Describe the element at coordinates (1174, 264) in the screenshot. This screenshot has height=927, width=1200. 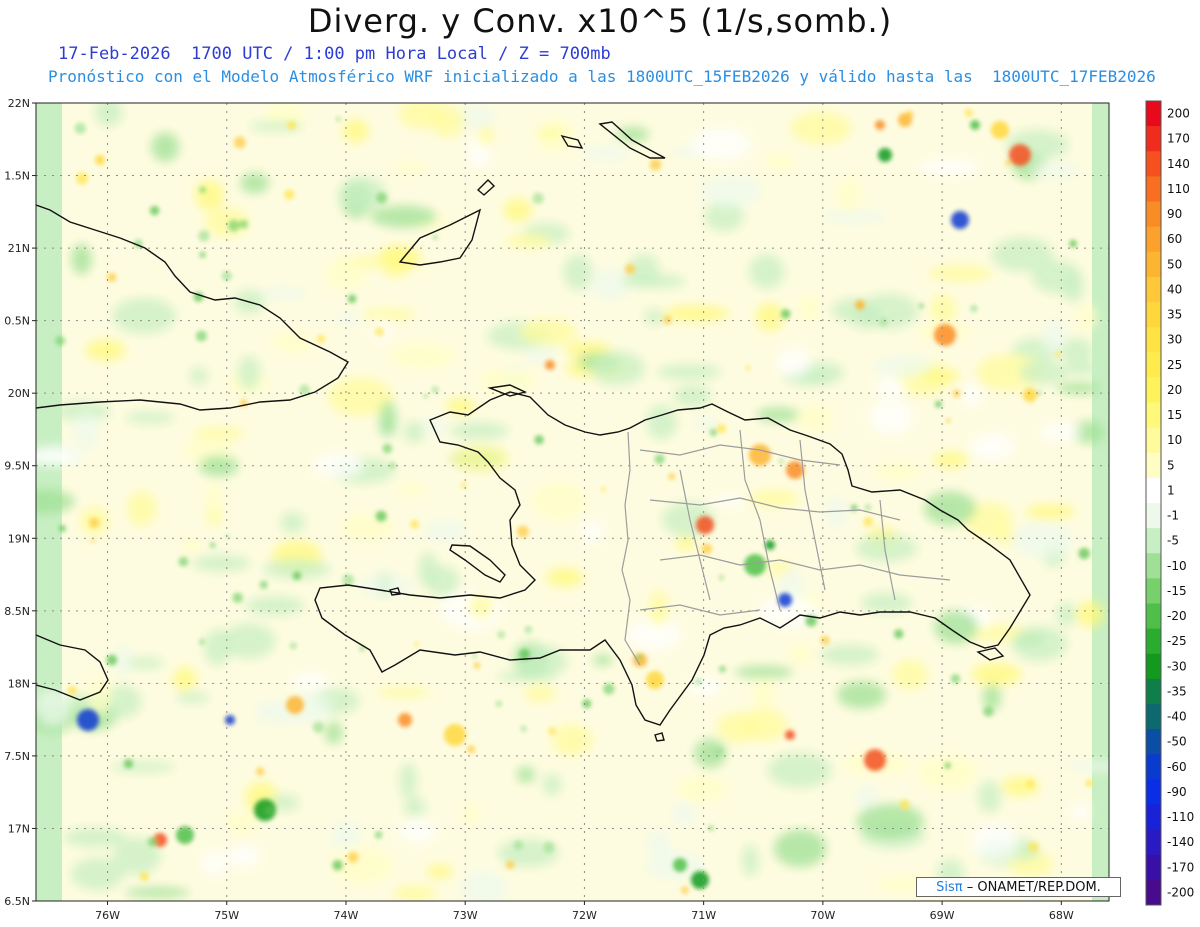
I see `colorbar-label: 50` at that location.